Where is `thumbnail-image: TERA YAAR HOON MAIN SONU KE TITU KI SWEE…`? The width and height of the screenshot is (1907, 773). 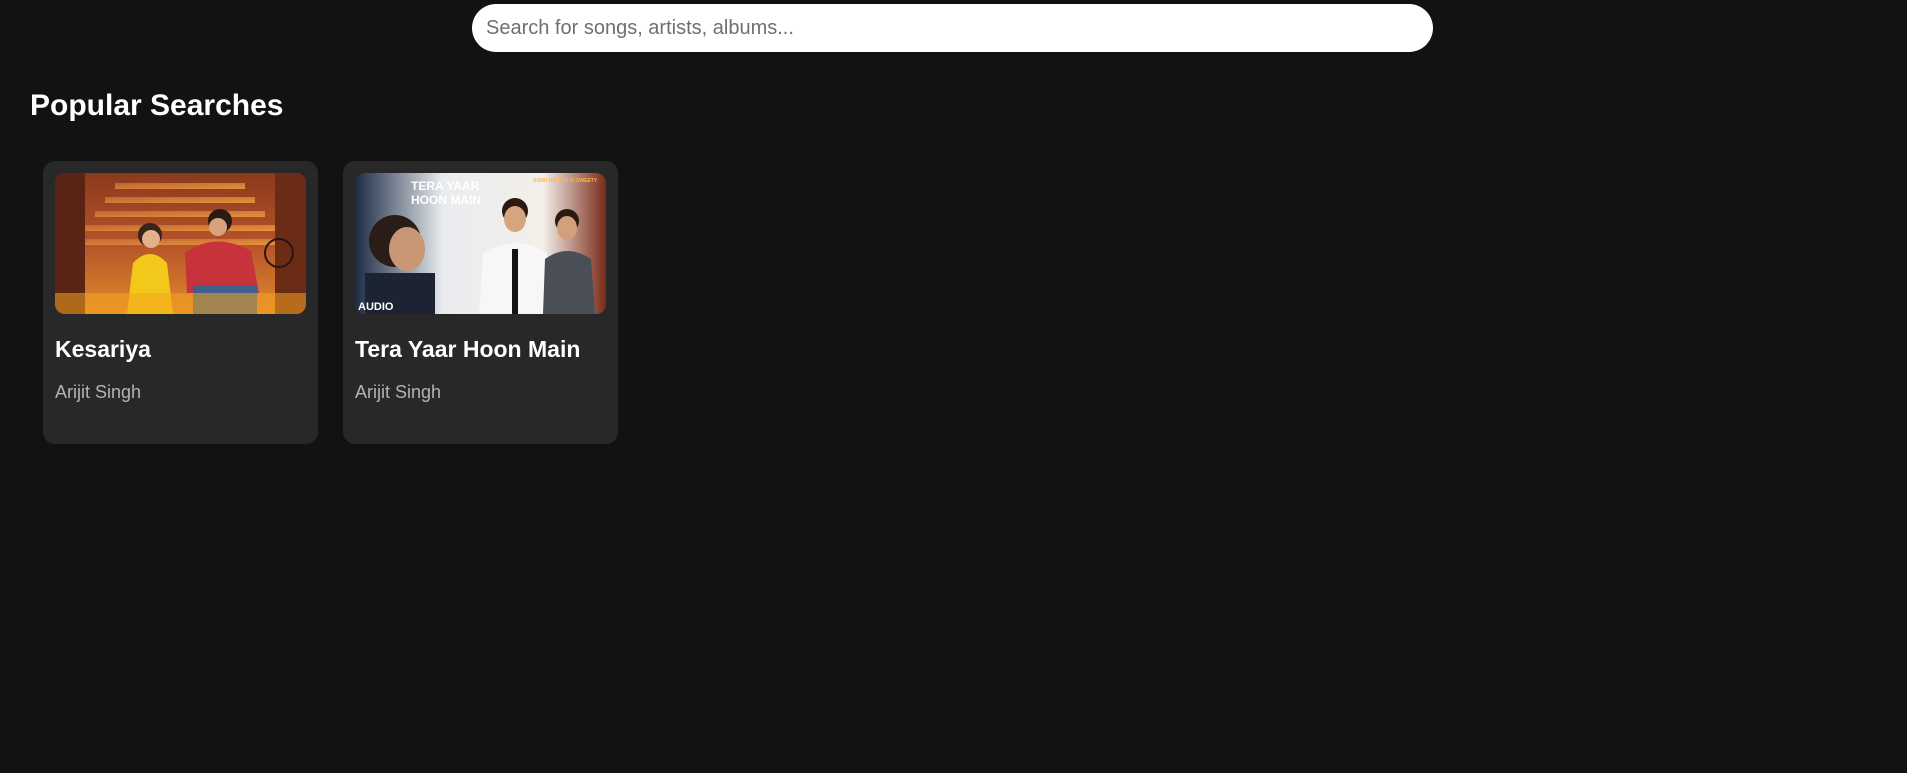
thumbnail-image: TERA YAAR HOON MAIN SONU KE TITU KI SWEE… is located at coordinates (480, 243).